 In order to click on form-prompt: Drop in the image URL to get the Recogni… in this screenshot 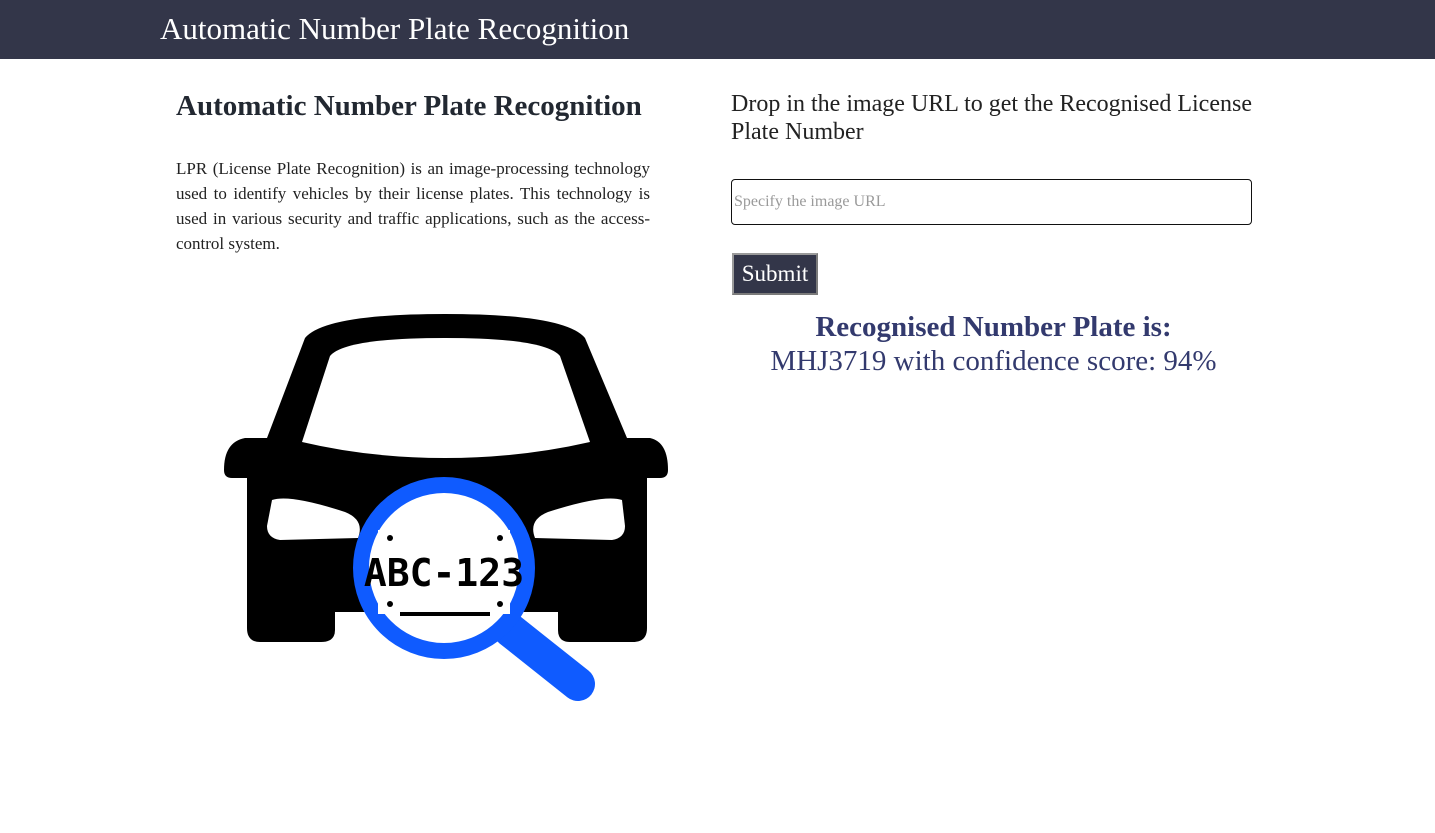, I will do `click(991, 118)`.